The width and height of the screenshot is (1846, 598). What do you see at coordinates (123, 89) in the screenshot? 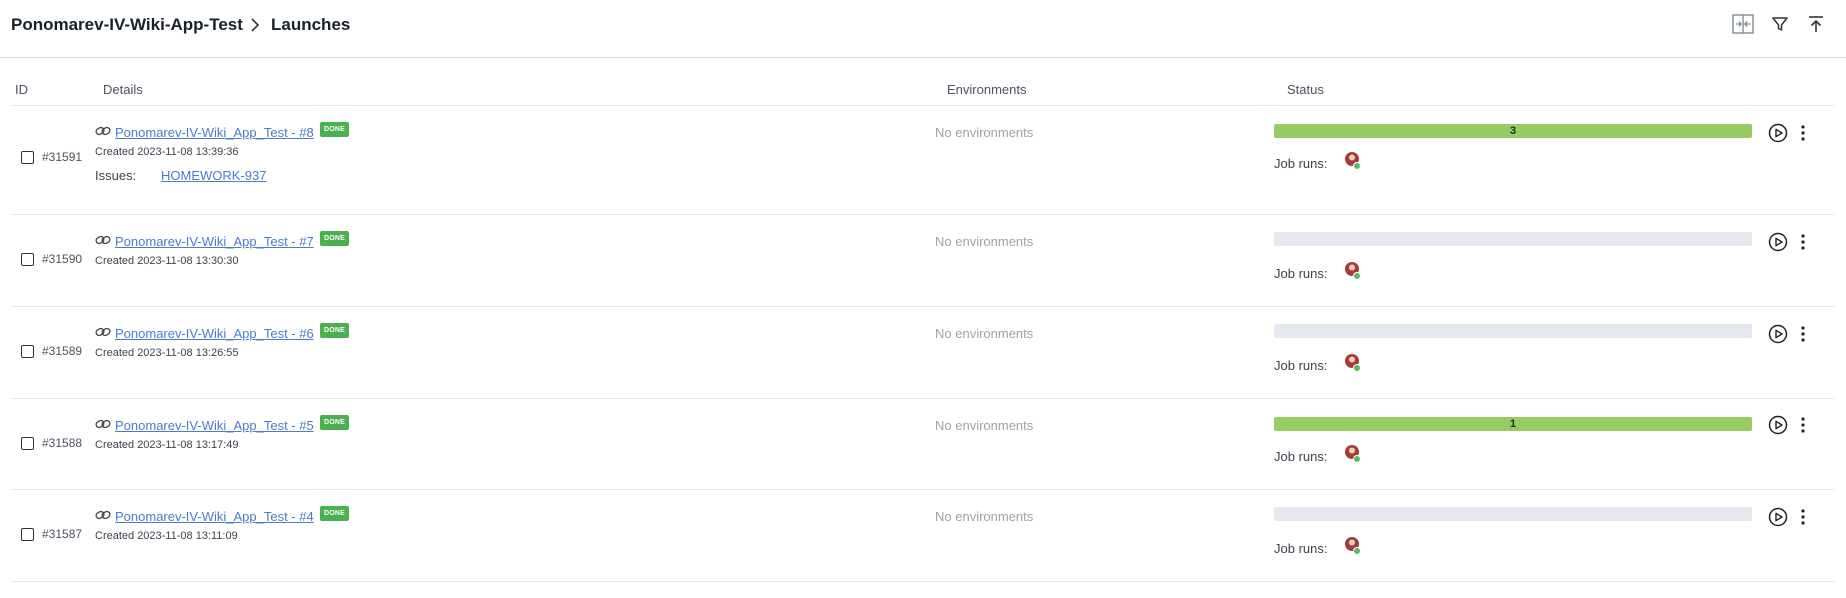
I see `column-header-details: Details` at bounding box center [123, 89].